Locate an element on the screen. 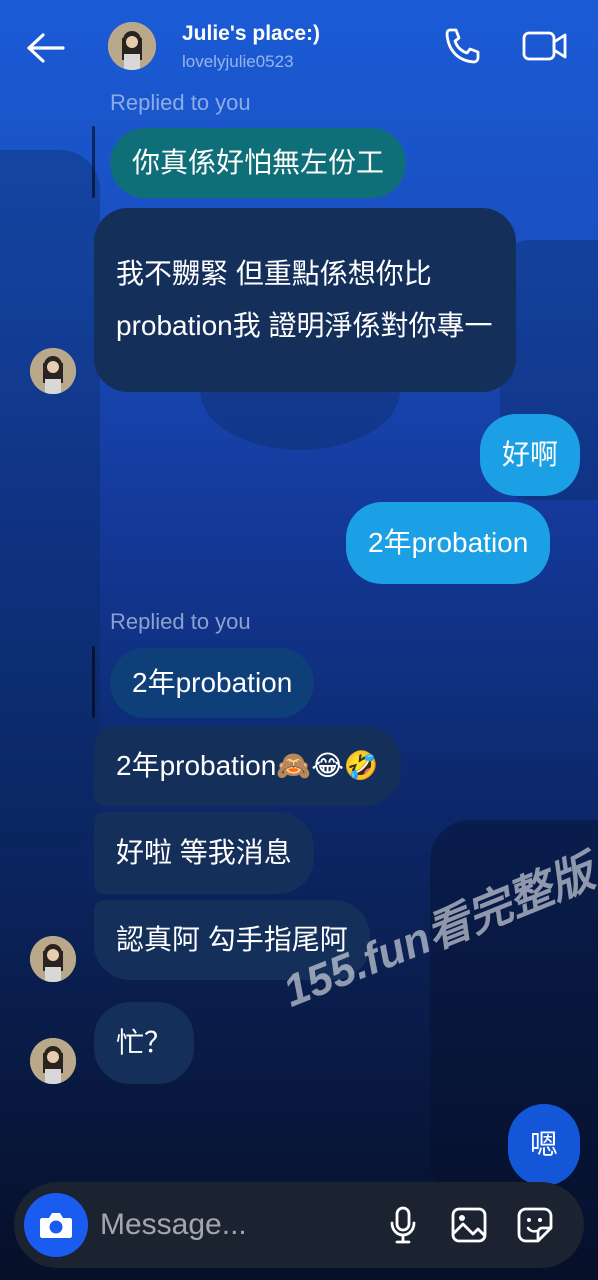  contact-name: Julie's place:) is located at coordinates (251, 33).